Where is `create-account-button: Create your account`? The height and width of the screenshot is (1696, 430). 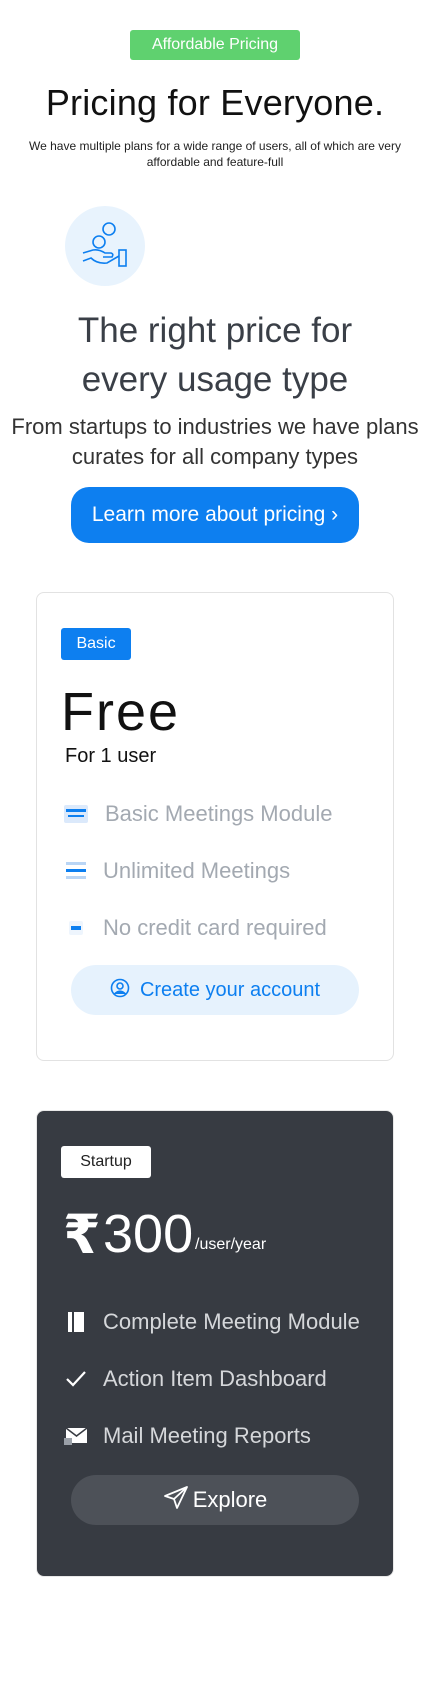 create-account-button: Create your account is located at coordinates (215, 990).